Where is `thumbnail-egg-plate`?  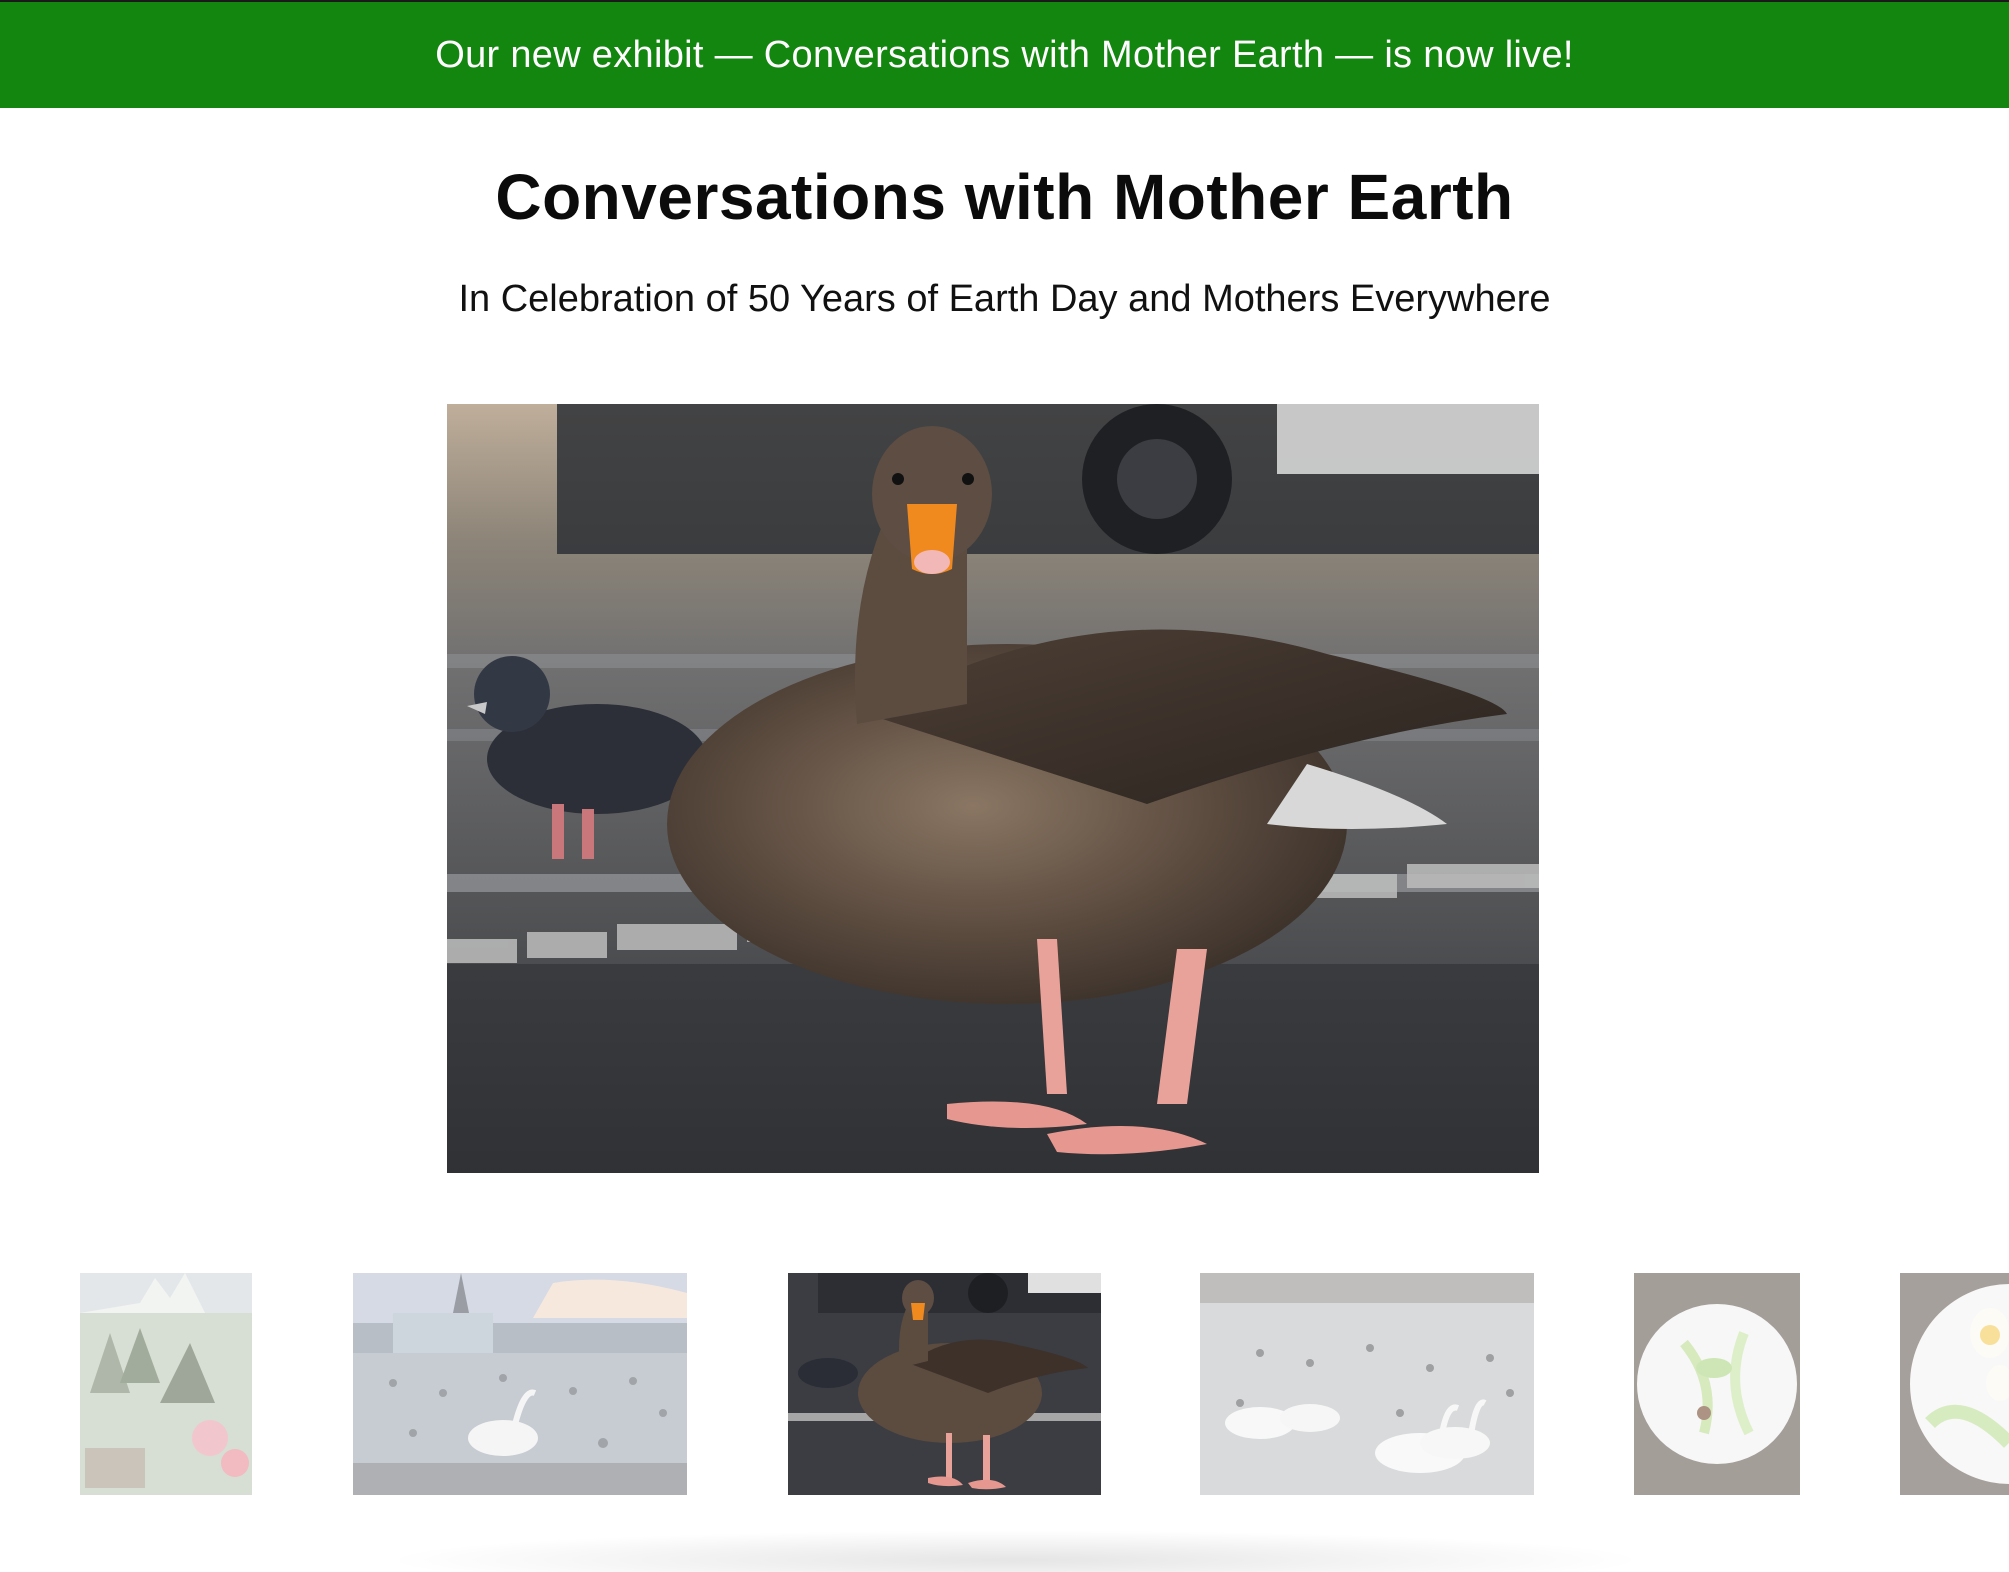
thumbnail-egg-plate is located at coordinates (1954, 1384).